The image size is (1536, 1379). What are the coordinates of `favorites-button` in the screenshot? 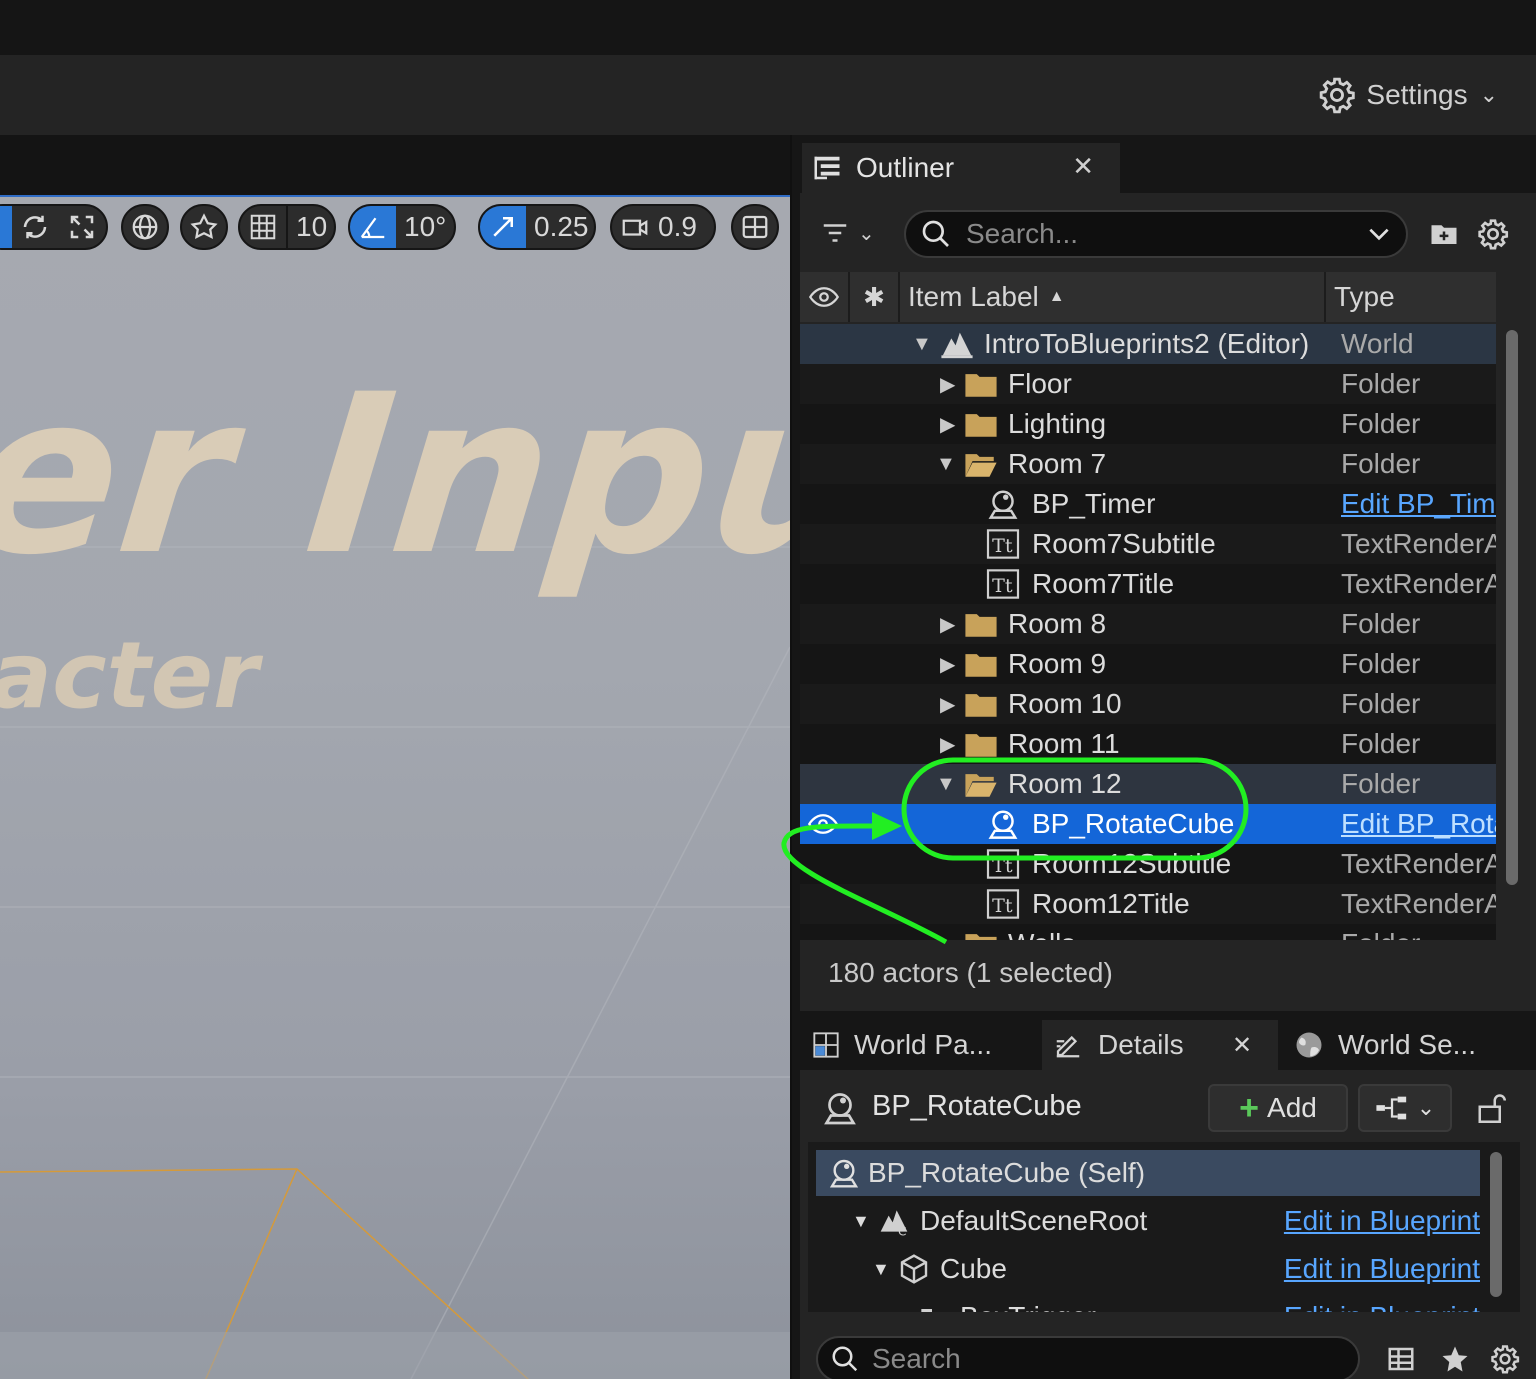 It's located at (1455, 1359).